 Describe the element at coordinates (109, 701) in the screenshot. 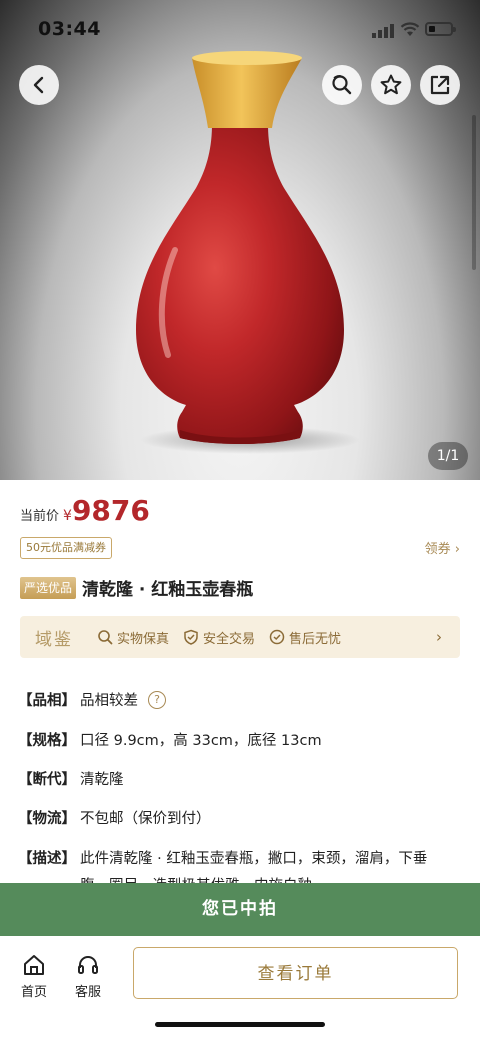

I see `spec-value: 品相较差` at that location.